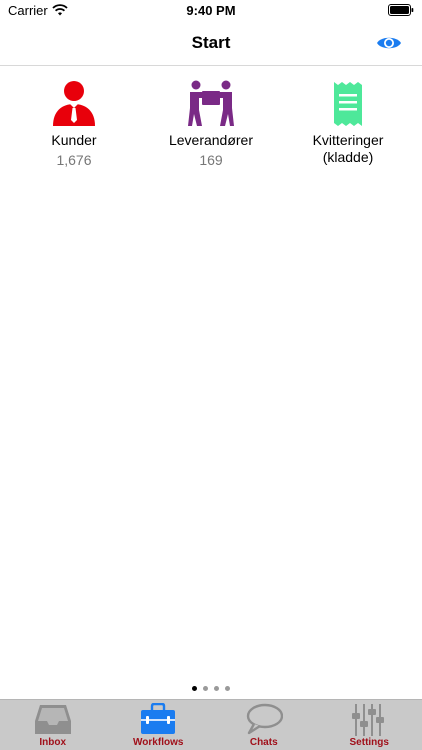  Describe the element at coordinates (348, 104) in the screenshot. I see `receipt-icon` at that location.